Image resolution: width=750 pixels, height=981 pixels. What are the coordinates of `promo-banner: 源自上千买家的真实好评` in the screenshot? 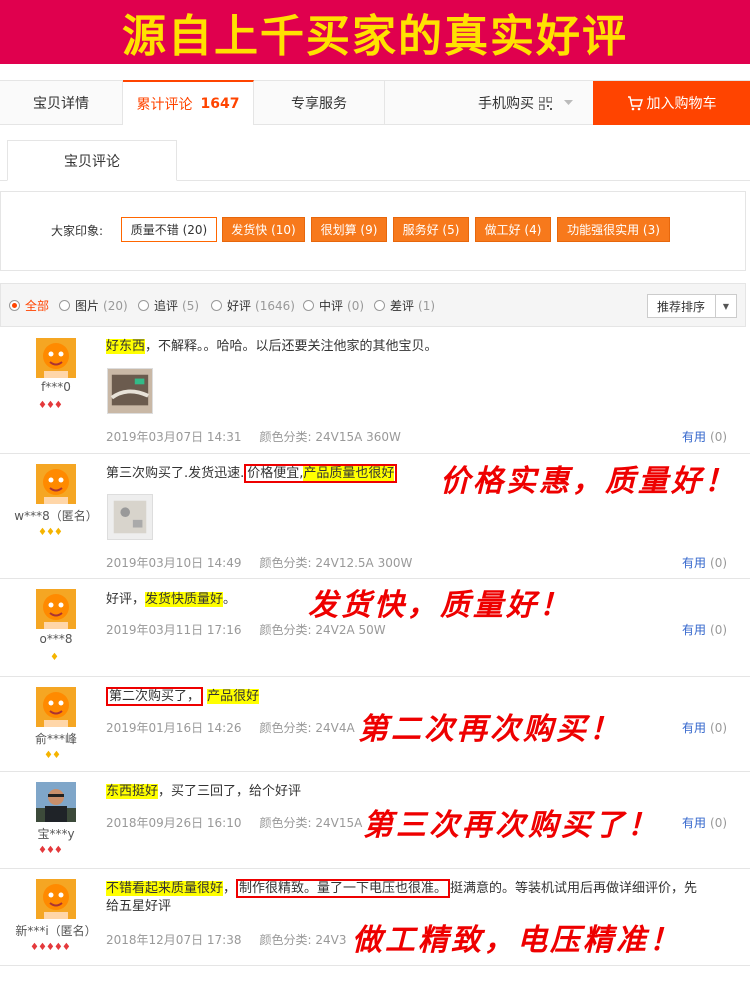 It's located at (375, 32).